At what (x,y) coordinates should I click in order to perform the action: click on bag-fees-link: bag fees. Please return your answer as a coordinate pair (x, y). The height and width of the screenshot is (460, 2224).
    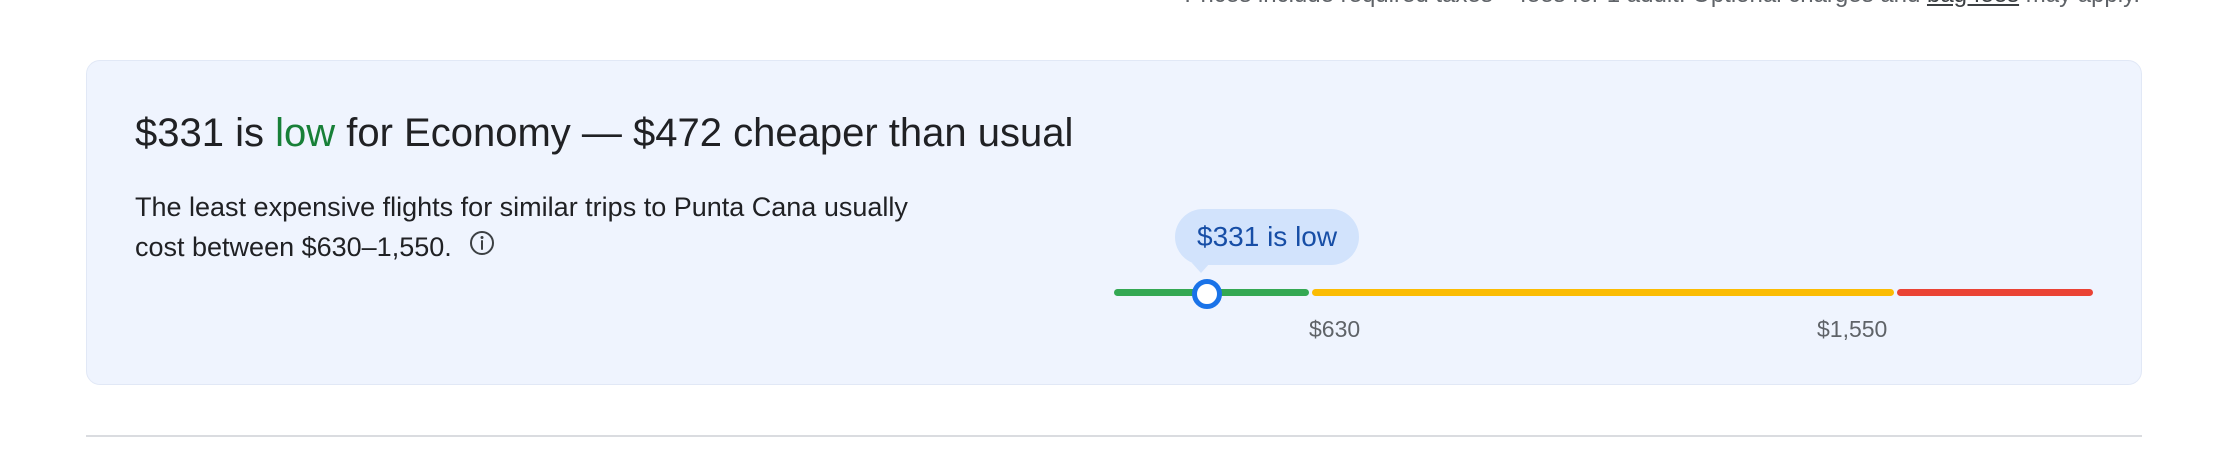
    Looking at the image, I should click on (1973, 4).